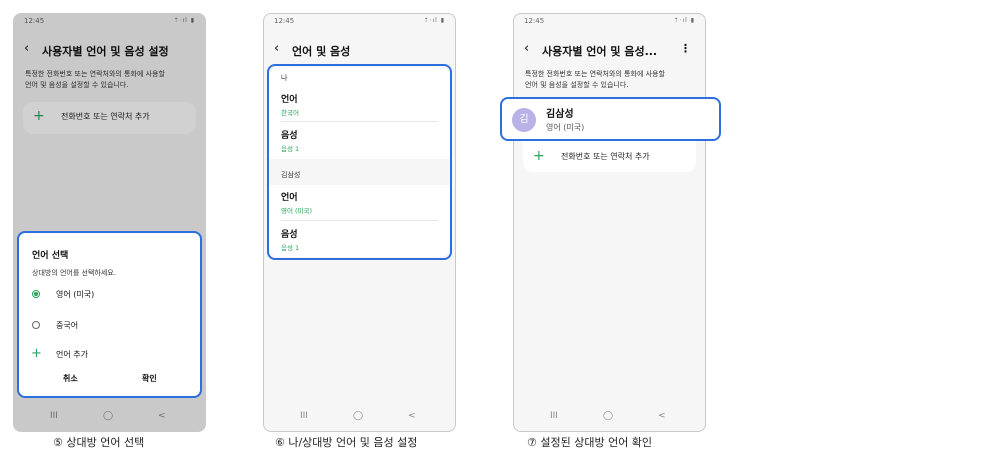 This screenshot has width=990, height=467. Describe the element at coordinates (321, 51) in the screenshot. I see `page-title: 언어 및 음성` at that location.